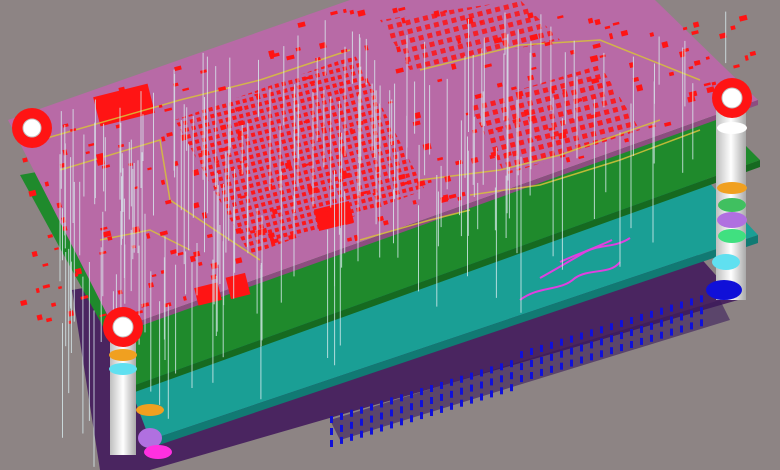 The width and height of the screenshot is (780, 470). Describe the element at coordinates (150, 438) in the screenshot. I see `standoff-ring-purple` at that location.